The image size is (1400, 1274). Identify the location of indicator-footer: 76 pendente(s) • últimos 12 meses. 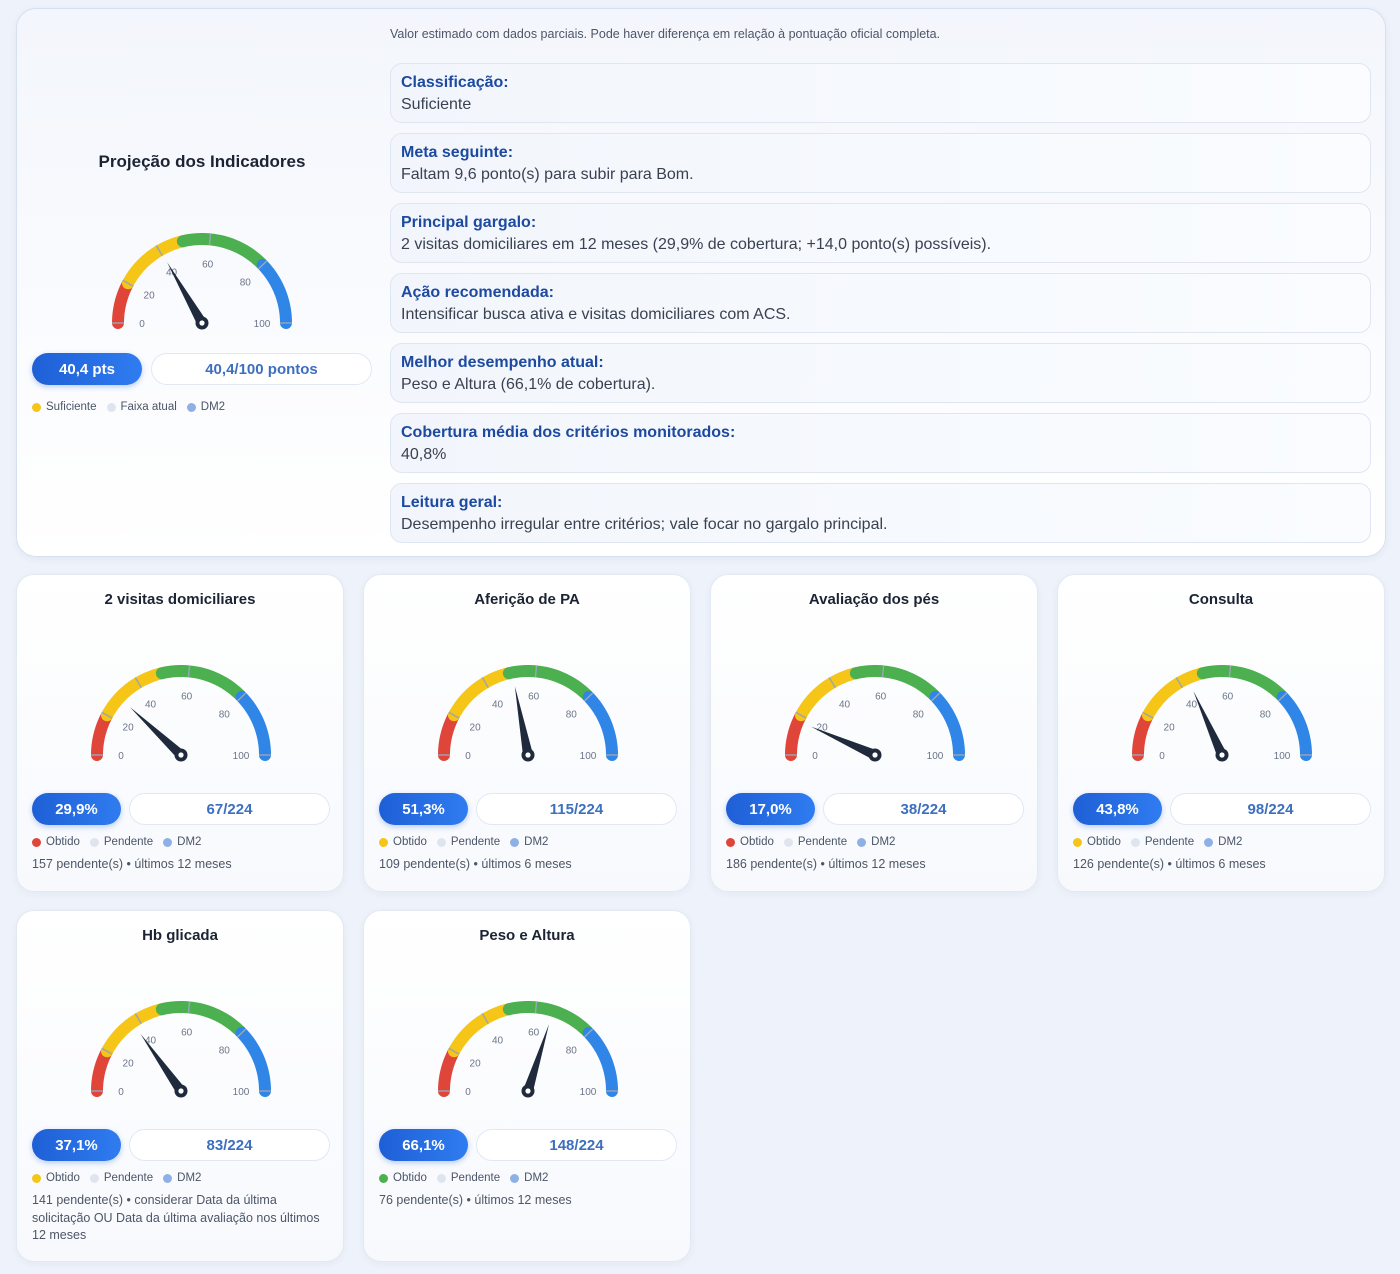
(475, 1200).